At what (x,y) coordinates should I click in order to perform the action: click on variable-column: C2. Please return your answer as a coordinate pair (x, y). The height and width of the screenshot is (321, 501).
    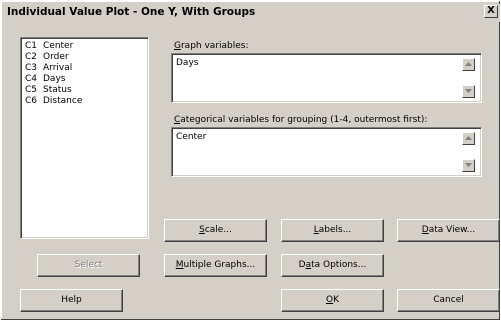
    Looking at the image, I should click on (31, 57).